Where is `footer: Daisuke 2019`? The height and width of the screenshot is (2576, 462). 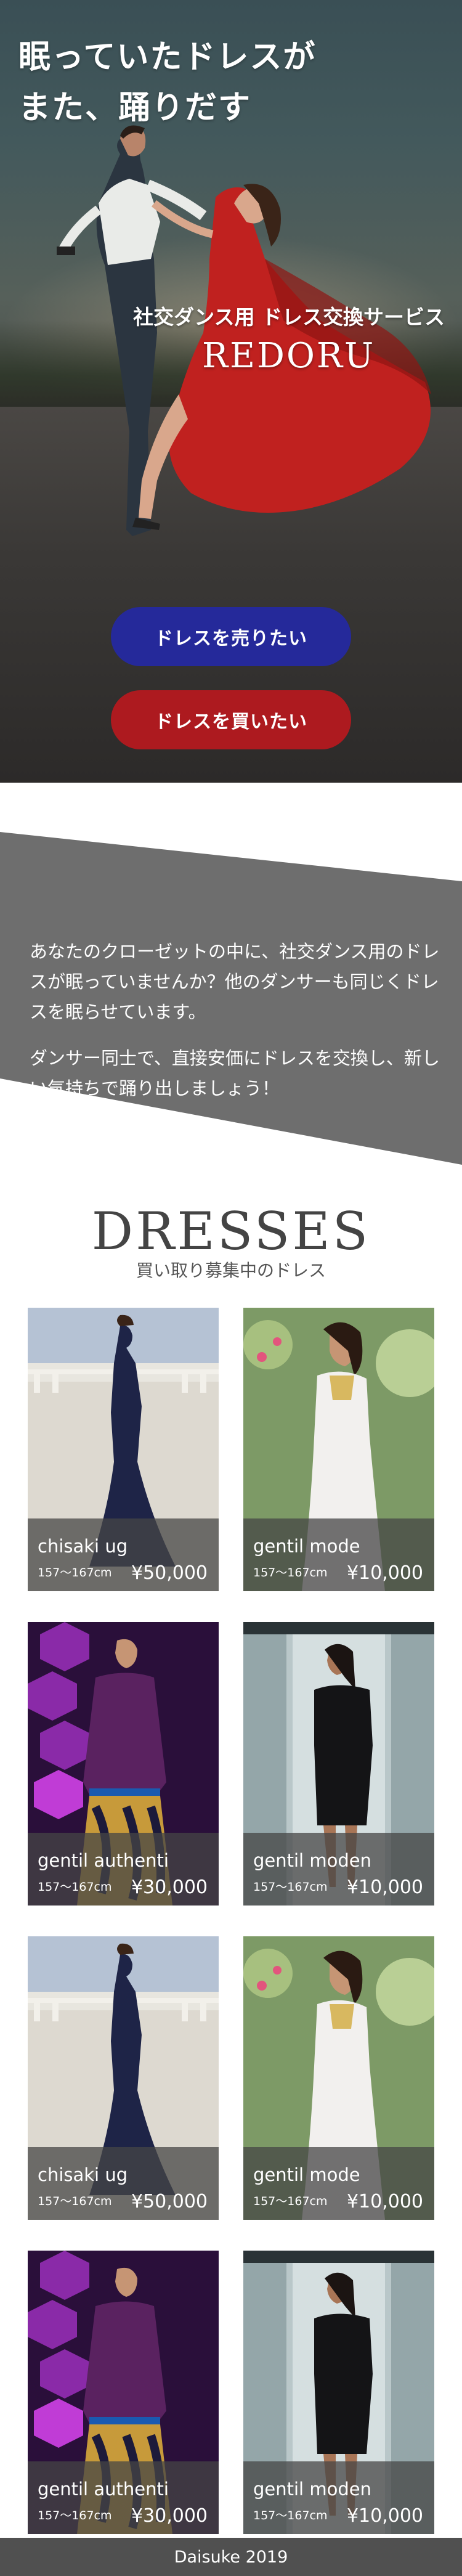 footer: Daisuke 2019 is located at coordinates (231, 2557).